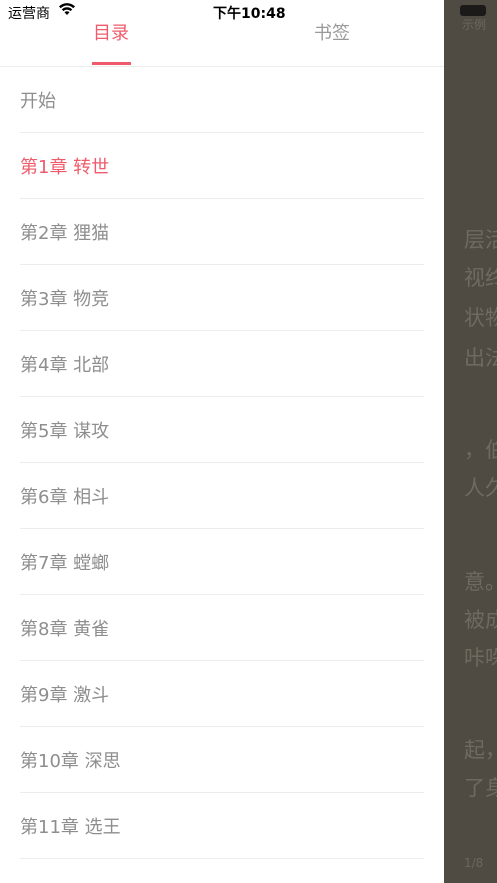 The width and height of the screenshot is (497, 883). Describe the element at coordinates (222, 562) in the screenshot. I see `chapter-item: 第7章 螳螂` at that location.